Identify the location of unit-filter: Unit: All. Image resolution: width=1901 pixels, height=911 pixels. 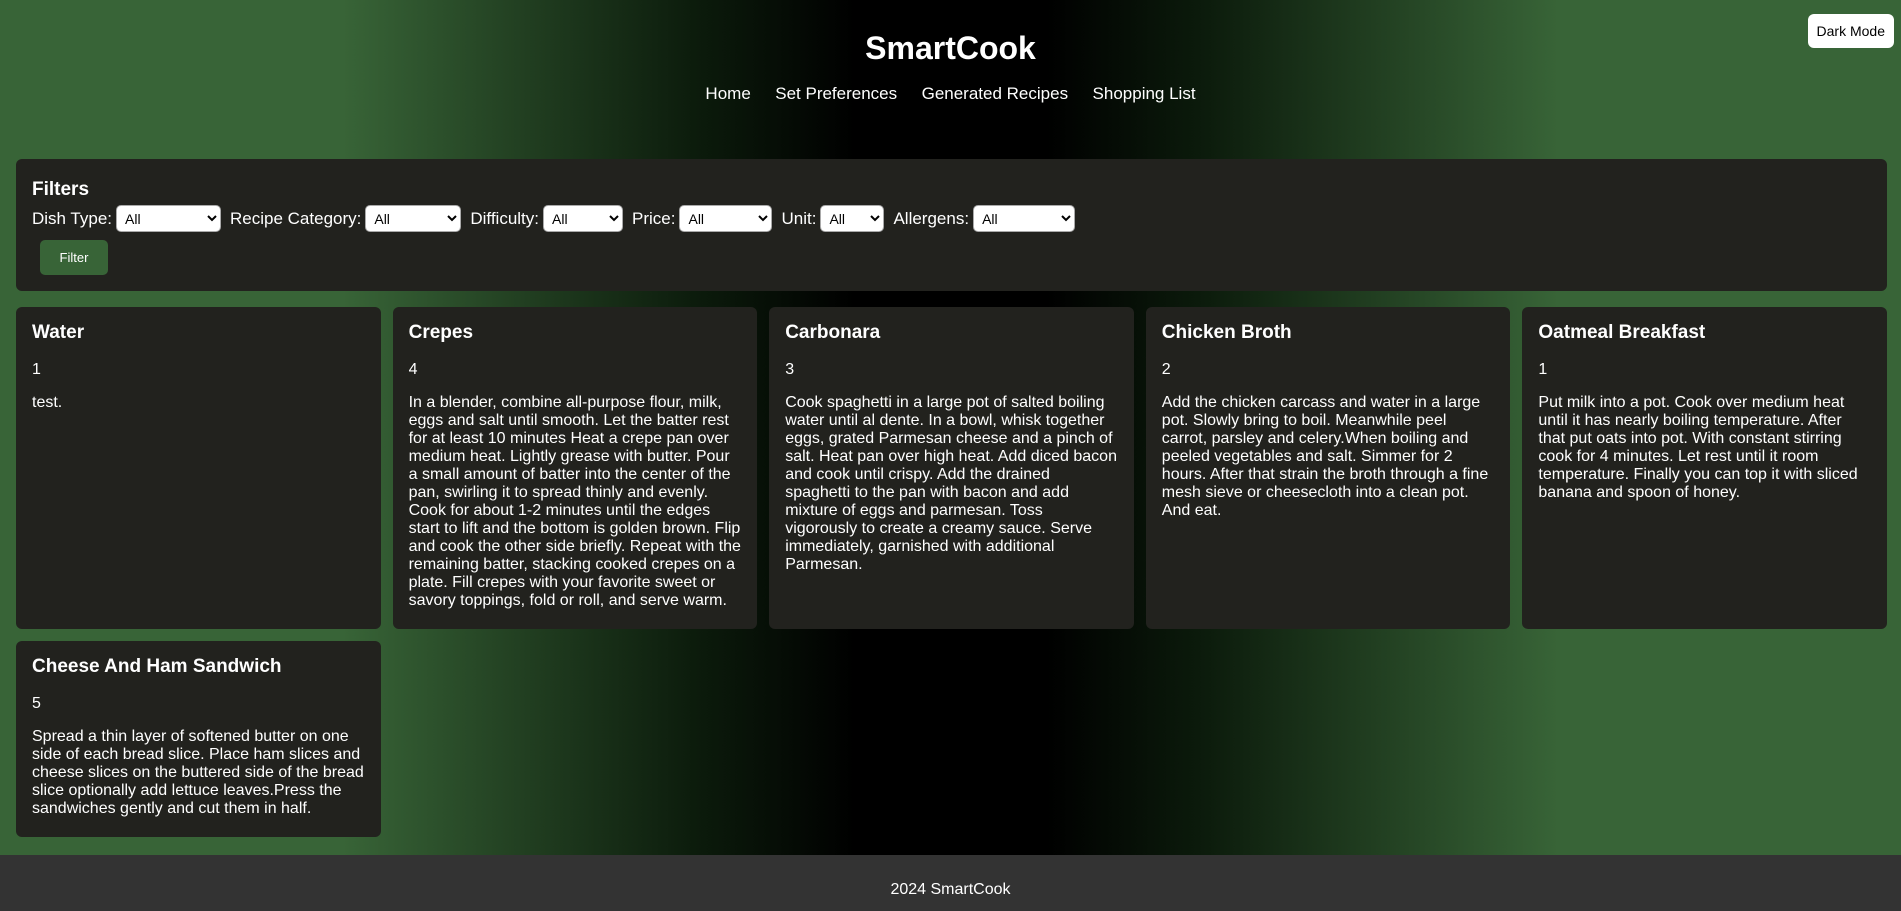
(833, 218).